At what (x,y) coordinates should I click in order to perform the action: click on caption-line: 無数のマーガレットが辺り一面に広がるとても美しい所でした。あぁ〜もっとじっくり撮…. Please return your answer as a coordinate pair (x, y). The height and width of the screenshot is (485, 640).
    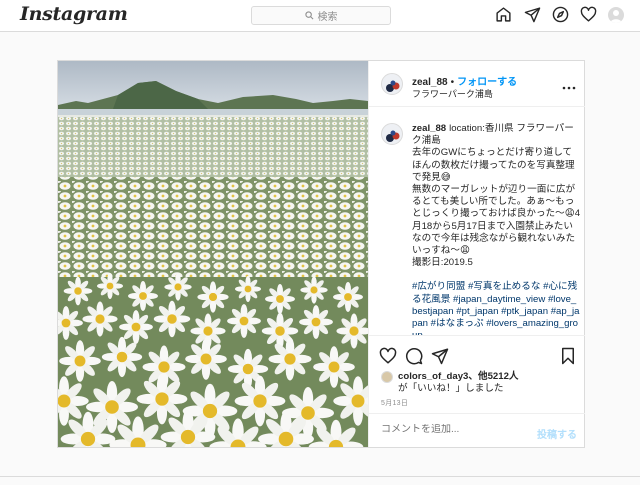
    Looking at the image, I should click on (496, 220).